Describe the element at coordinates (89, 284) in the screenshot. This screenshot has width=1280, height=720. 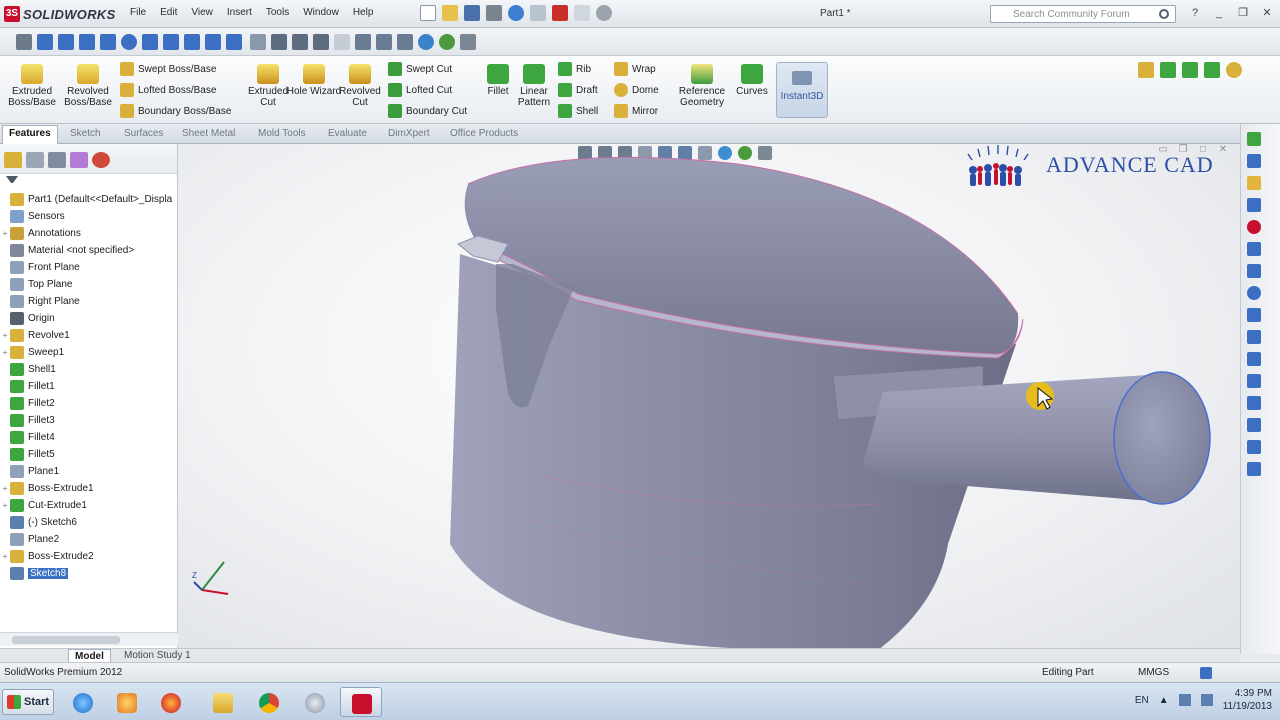
I see `tree-item: Top Plane` at that location.